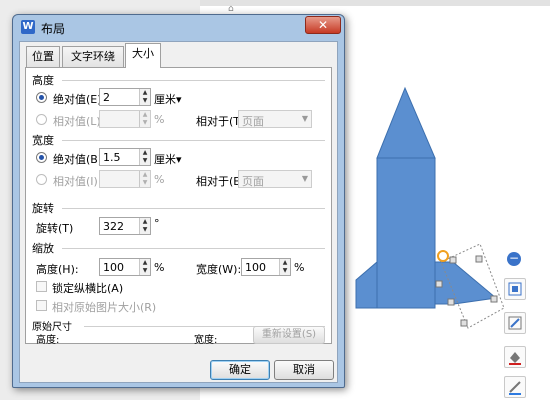  Describe the element at coordinates (125, 97) in the screenshot. I see `height-absolute-input: 2 ▲ ▼` at that location.